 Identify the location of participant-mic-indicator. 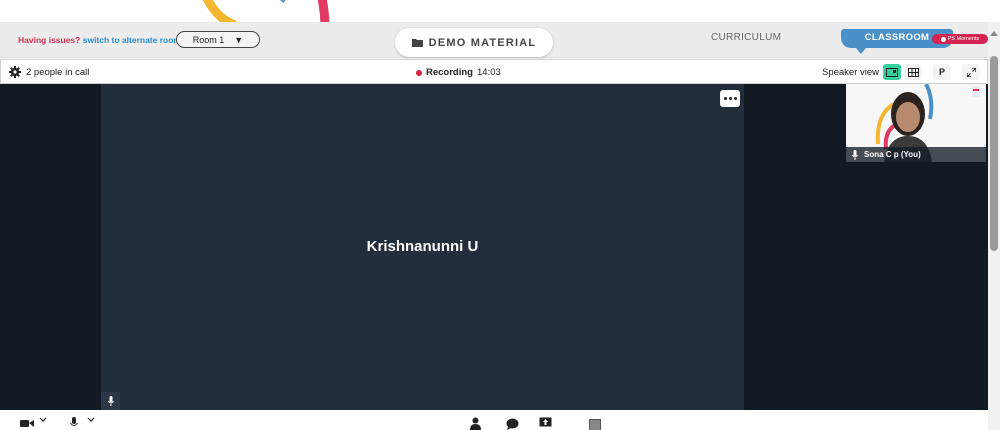
(110, 401).